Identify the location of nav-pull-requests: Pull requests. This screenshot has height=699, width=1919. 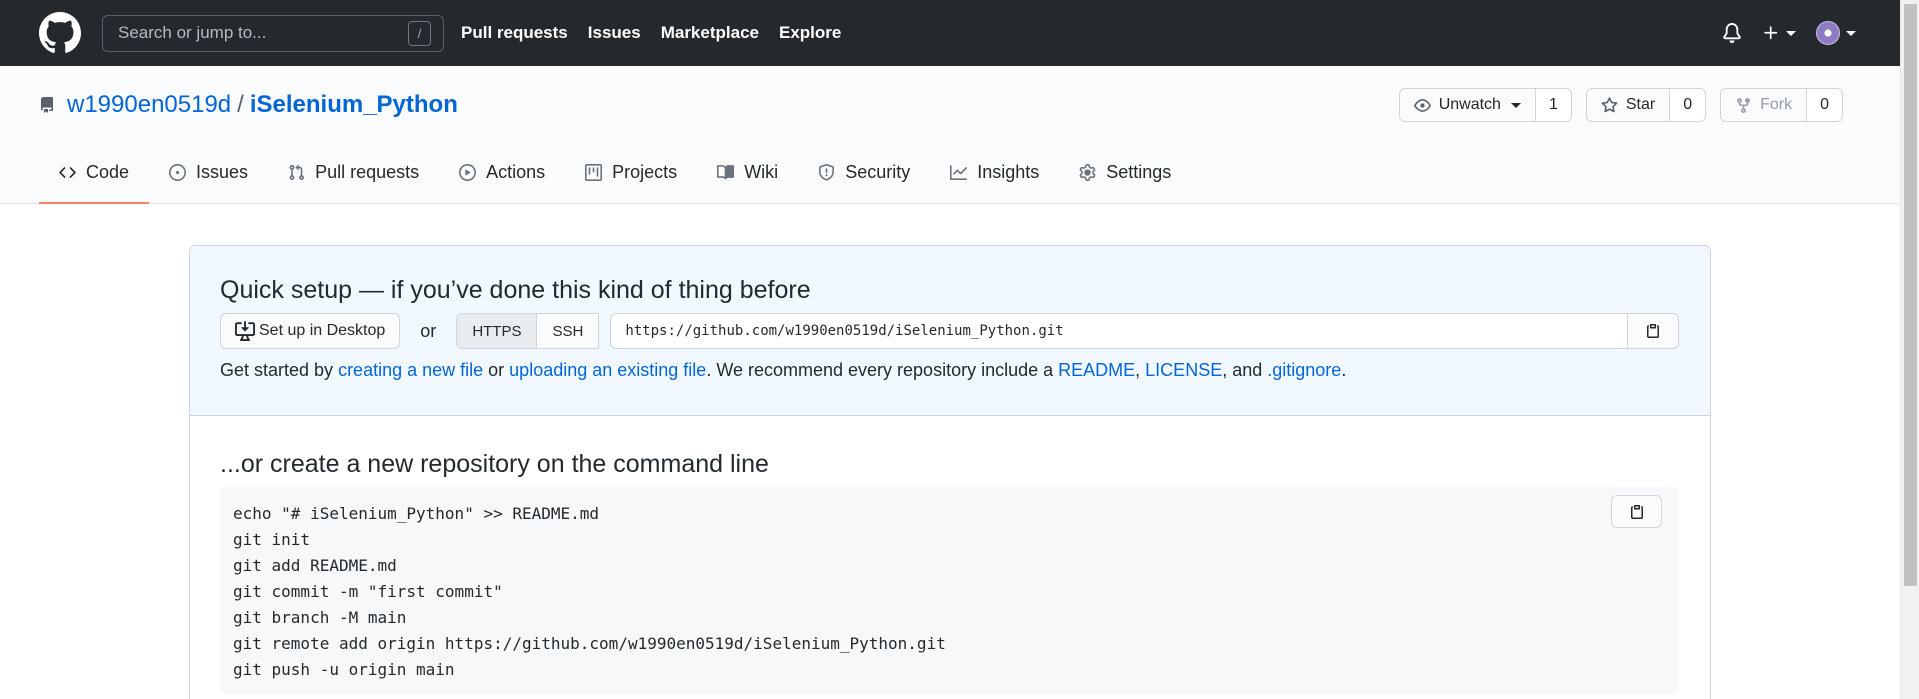
(514, 33).